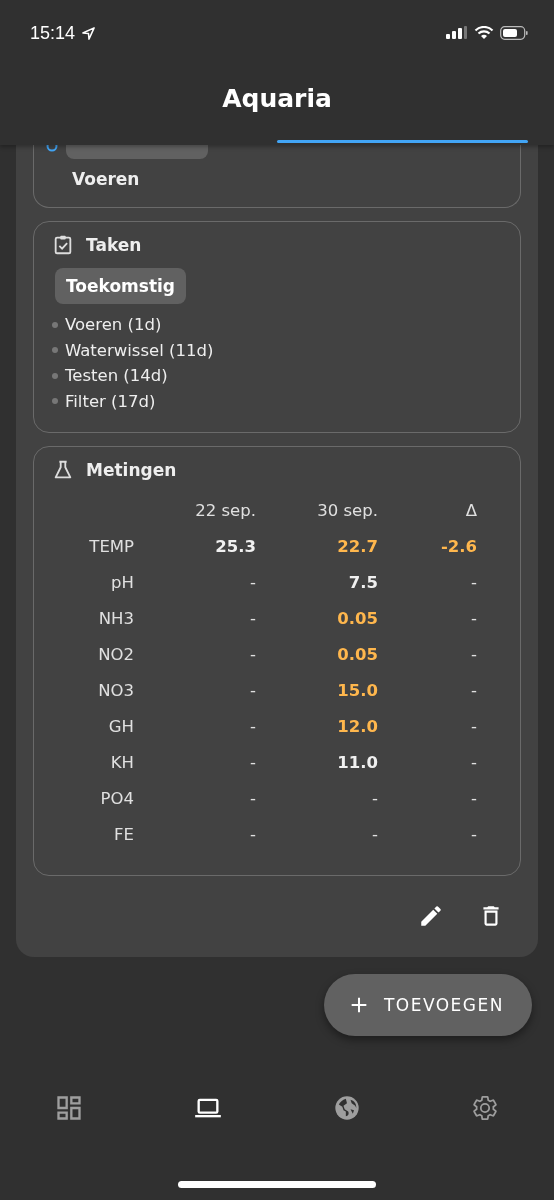 The image size is (554, 1200). Describe the element at coordinates (121, 763) in the screenshot. I see `parameter-label: KH` at that location.